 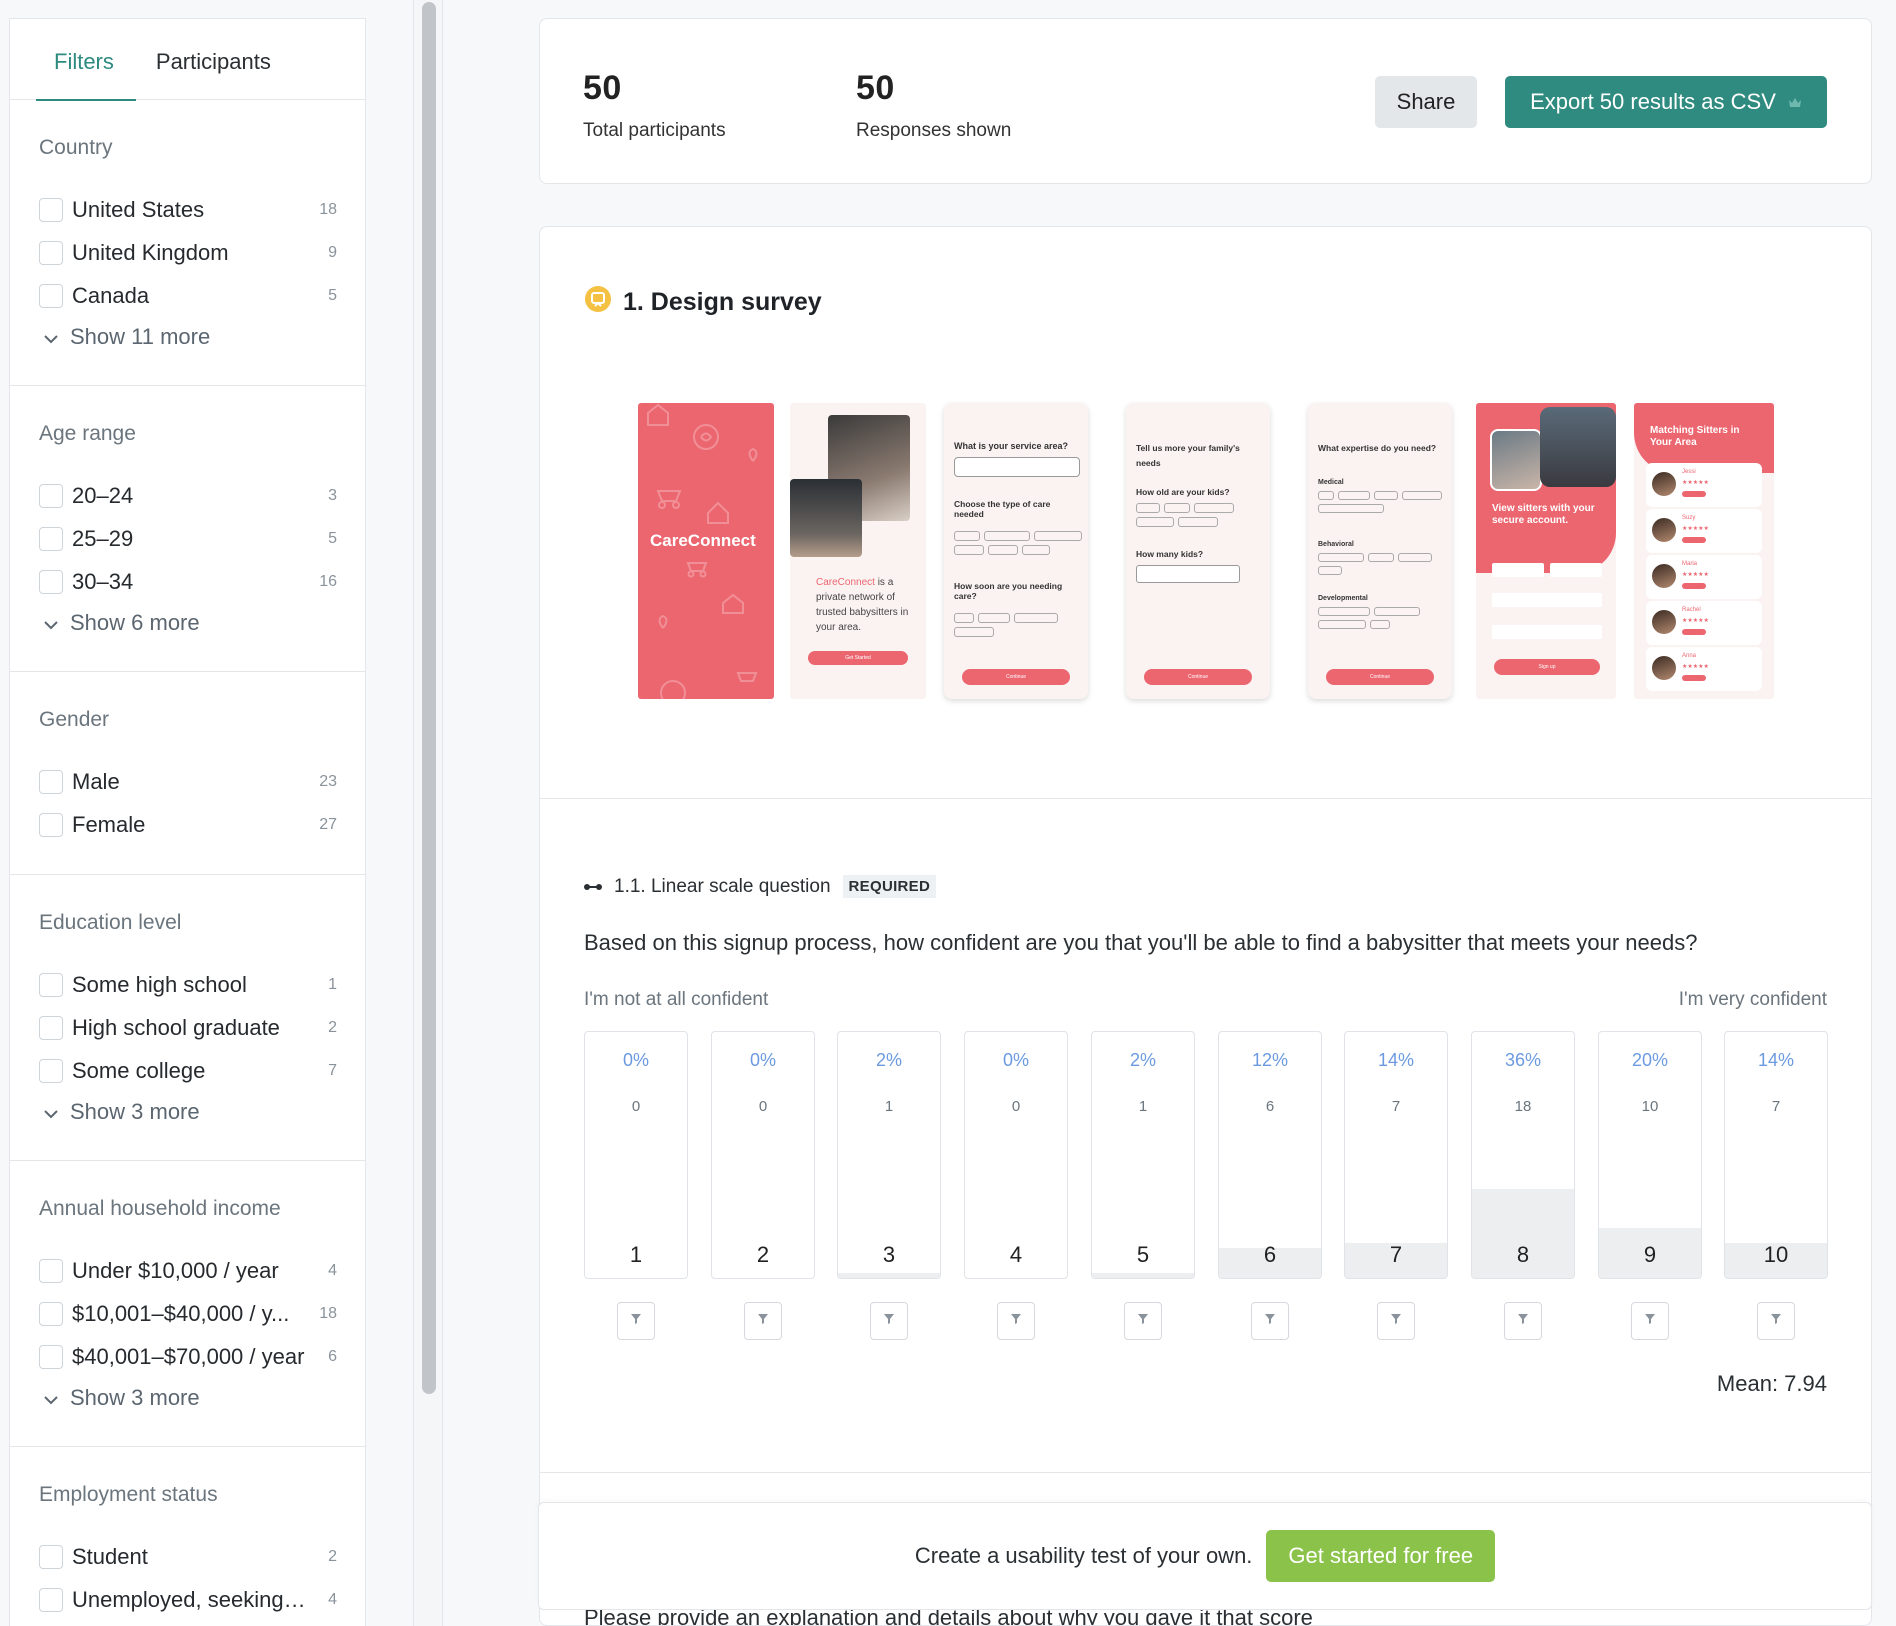 What do you see at coordinates (1143, 1254) in the screenshot?
I see `scale-value: 5` at bounding box center [1143, 1254].